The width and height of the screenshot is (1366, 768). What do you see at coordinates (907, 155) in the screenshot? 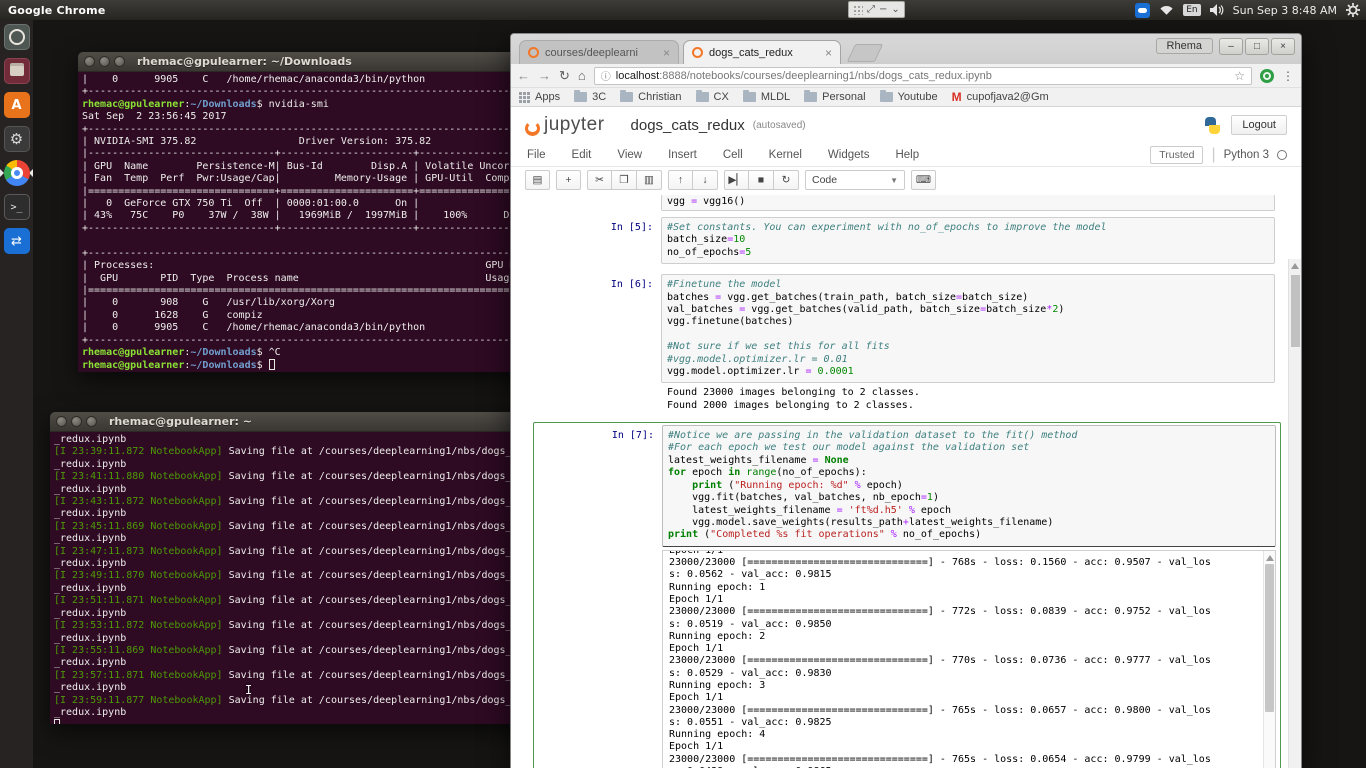
I see `menu-help: Help` at bounding box center [907, 155].